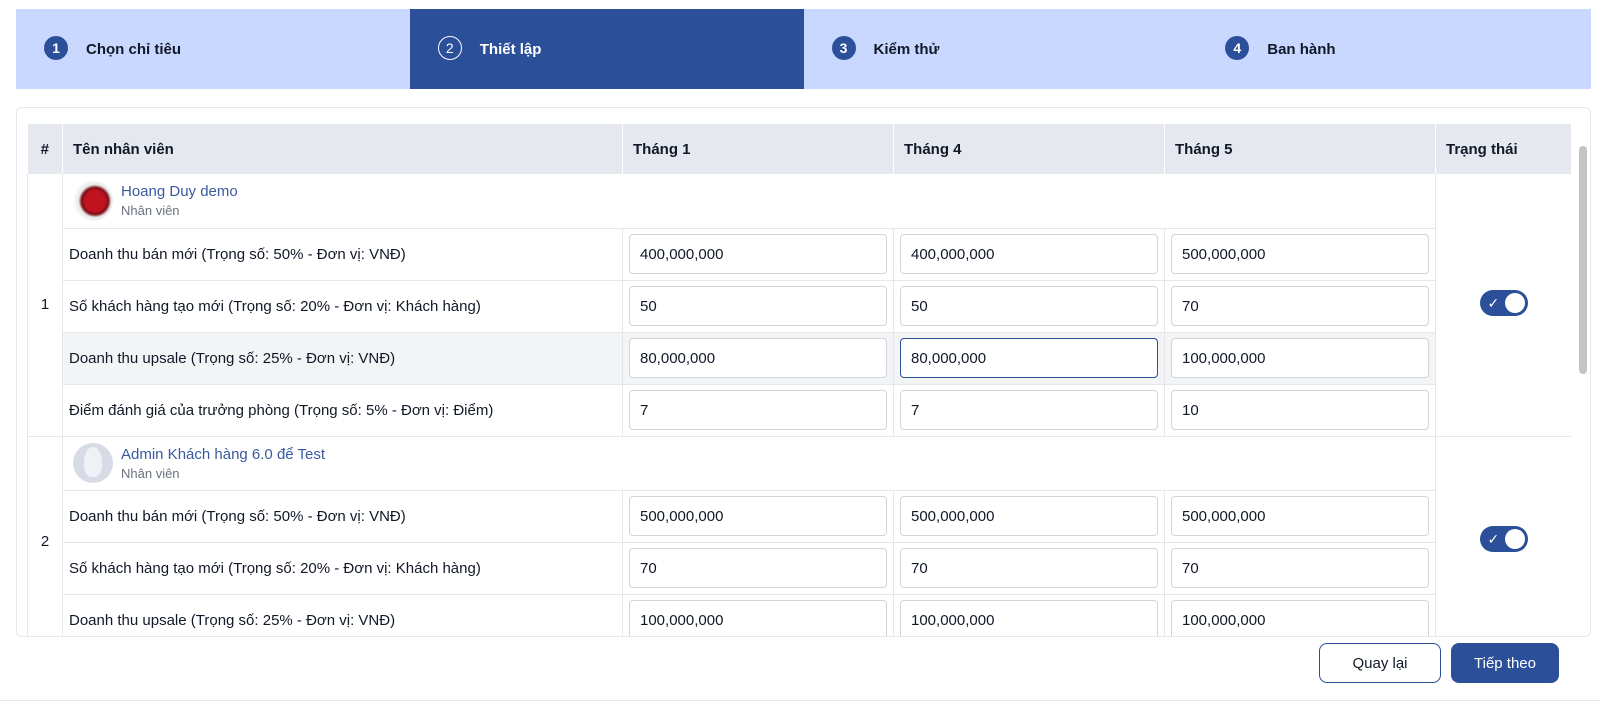 This screenshot has height=715, width=1600. What do you see at coordinates (223, 454) in the screenshot?
I see `employee-name: Admin Khách hàng 6.0 để Test` at bounding box center [223, 454].